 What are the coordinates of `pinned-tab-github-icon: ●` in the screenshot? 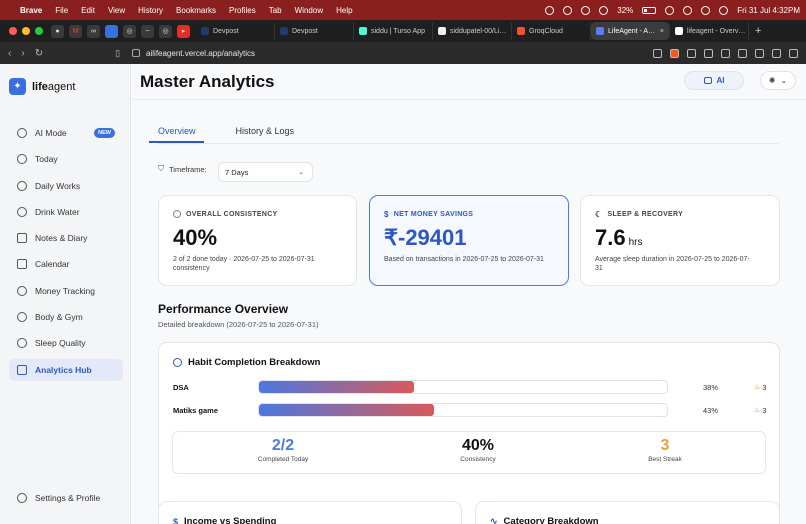 It's located at (57, 31).